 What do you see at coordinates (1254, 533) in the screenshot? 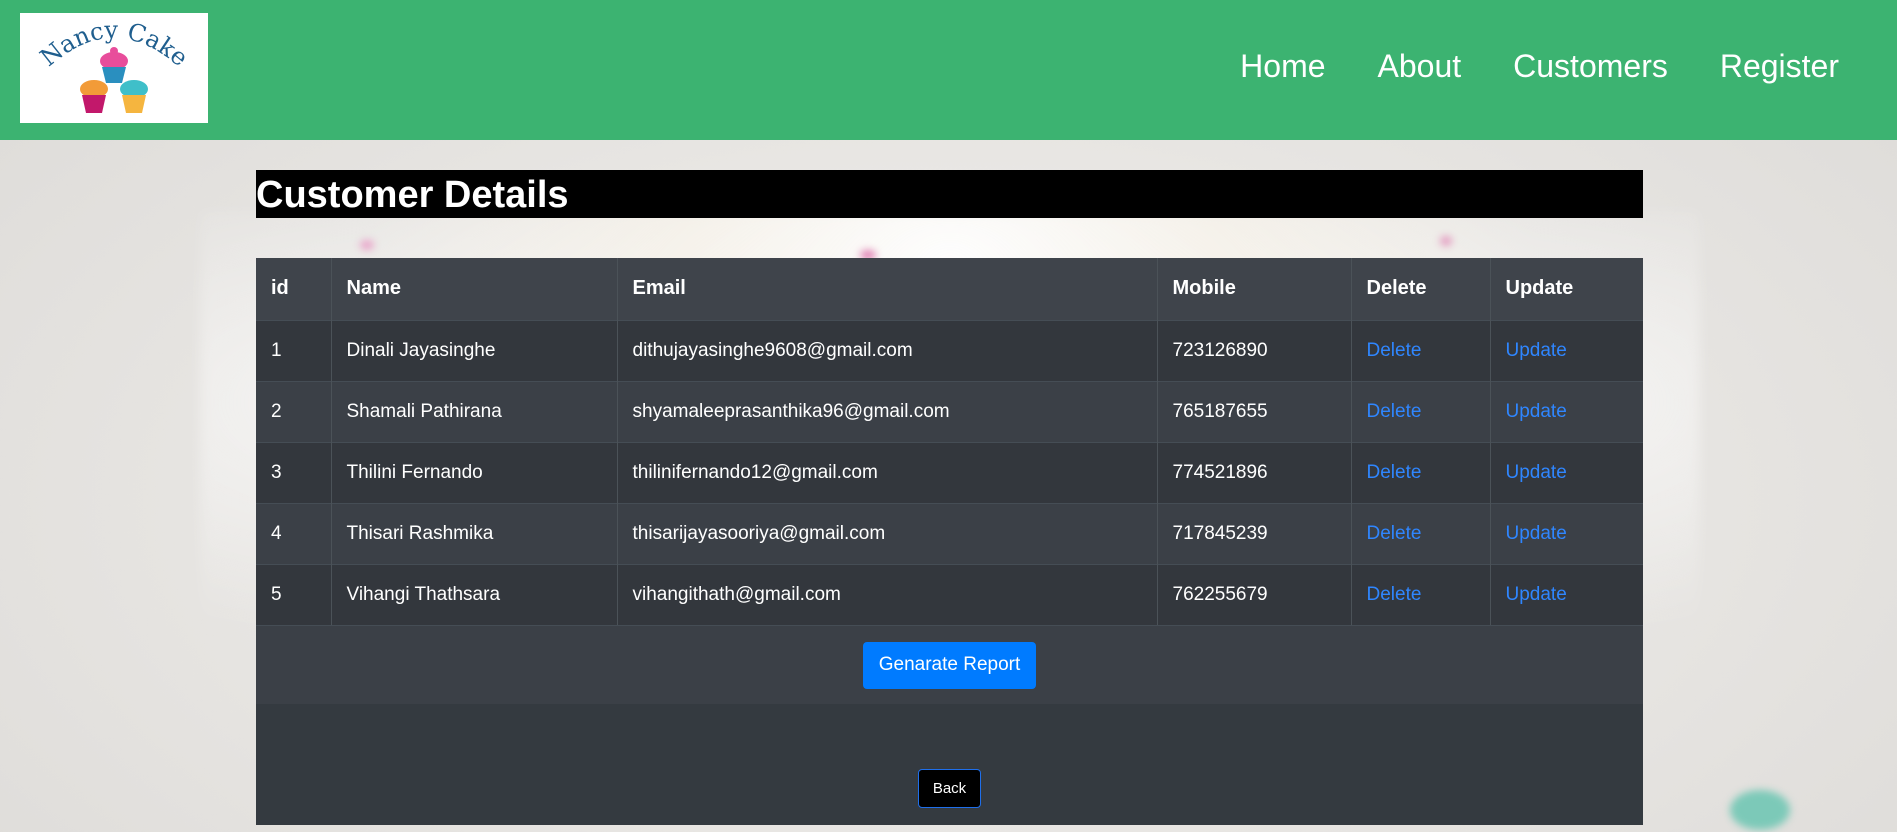
I see `cell-mobile: 717845239` at bounding box center [1254, 533].